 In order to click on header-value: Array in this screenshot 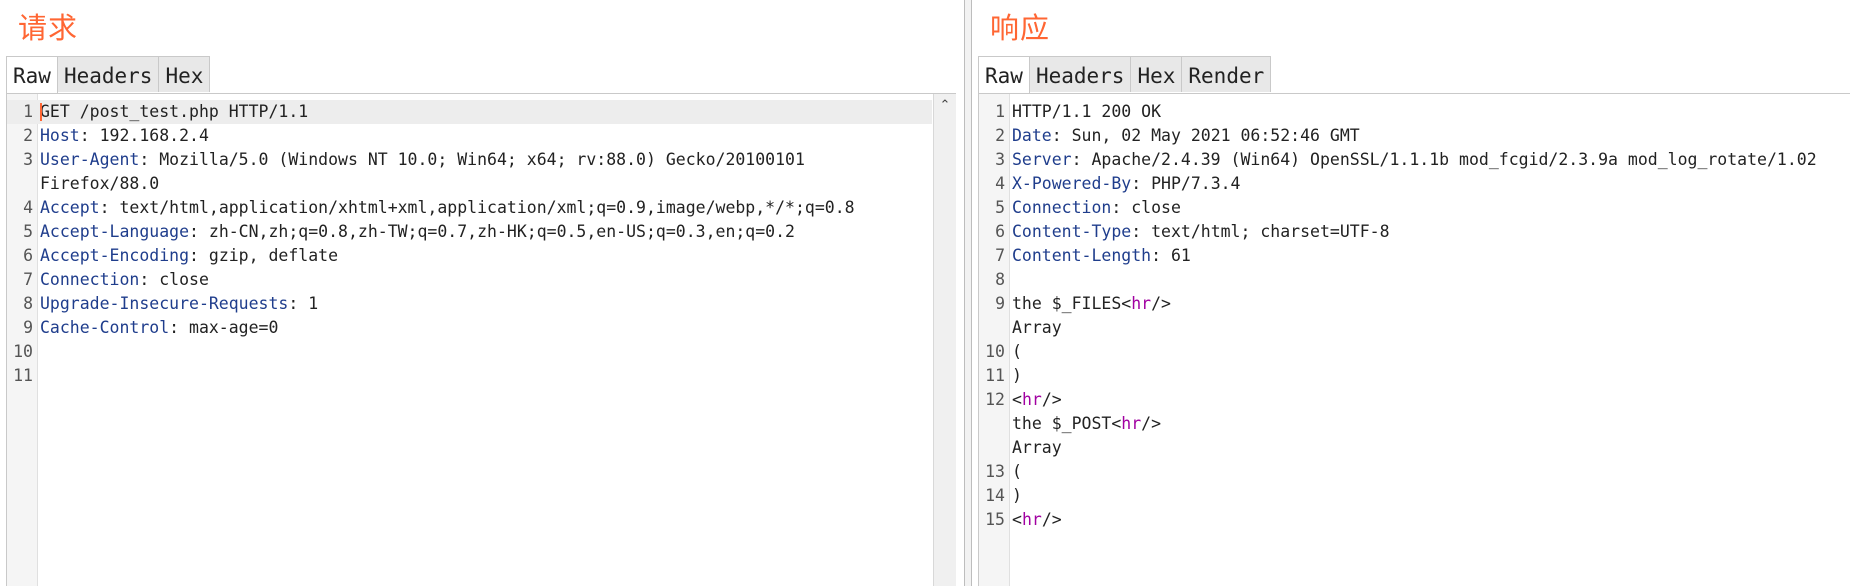, I will do `click(1037, 447)`.